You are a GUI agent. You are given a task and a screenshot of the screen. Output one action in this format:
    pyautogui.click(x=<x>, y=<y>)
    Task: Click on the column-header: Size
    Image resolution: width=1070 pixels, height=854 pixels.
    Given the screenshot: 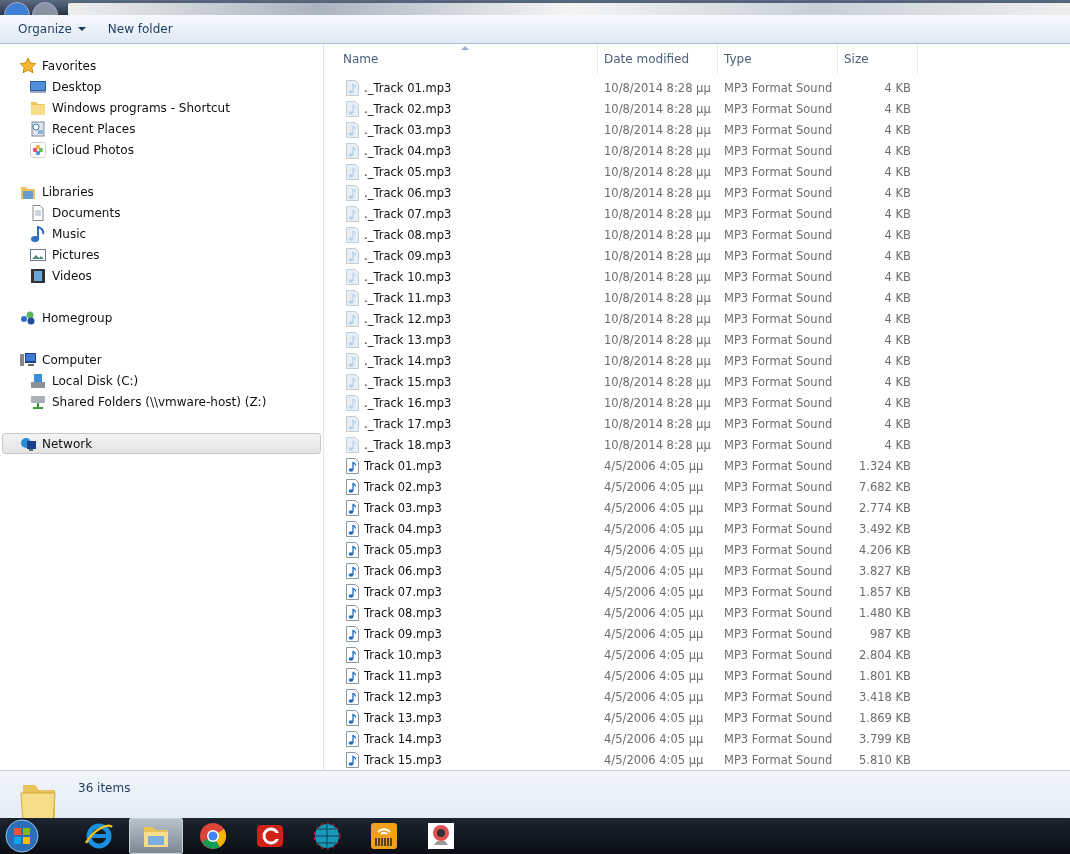 What is the action you would take?
    pyautogui.click(x=878, y=59)
    